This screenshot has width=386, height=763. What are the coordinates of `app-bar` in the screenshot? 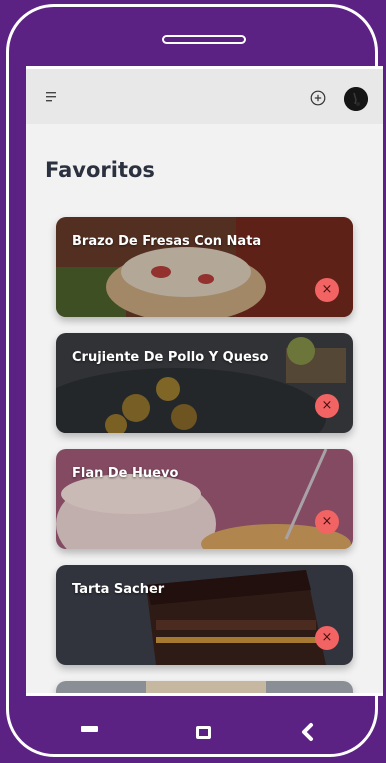 It's located at (204, 96).